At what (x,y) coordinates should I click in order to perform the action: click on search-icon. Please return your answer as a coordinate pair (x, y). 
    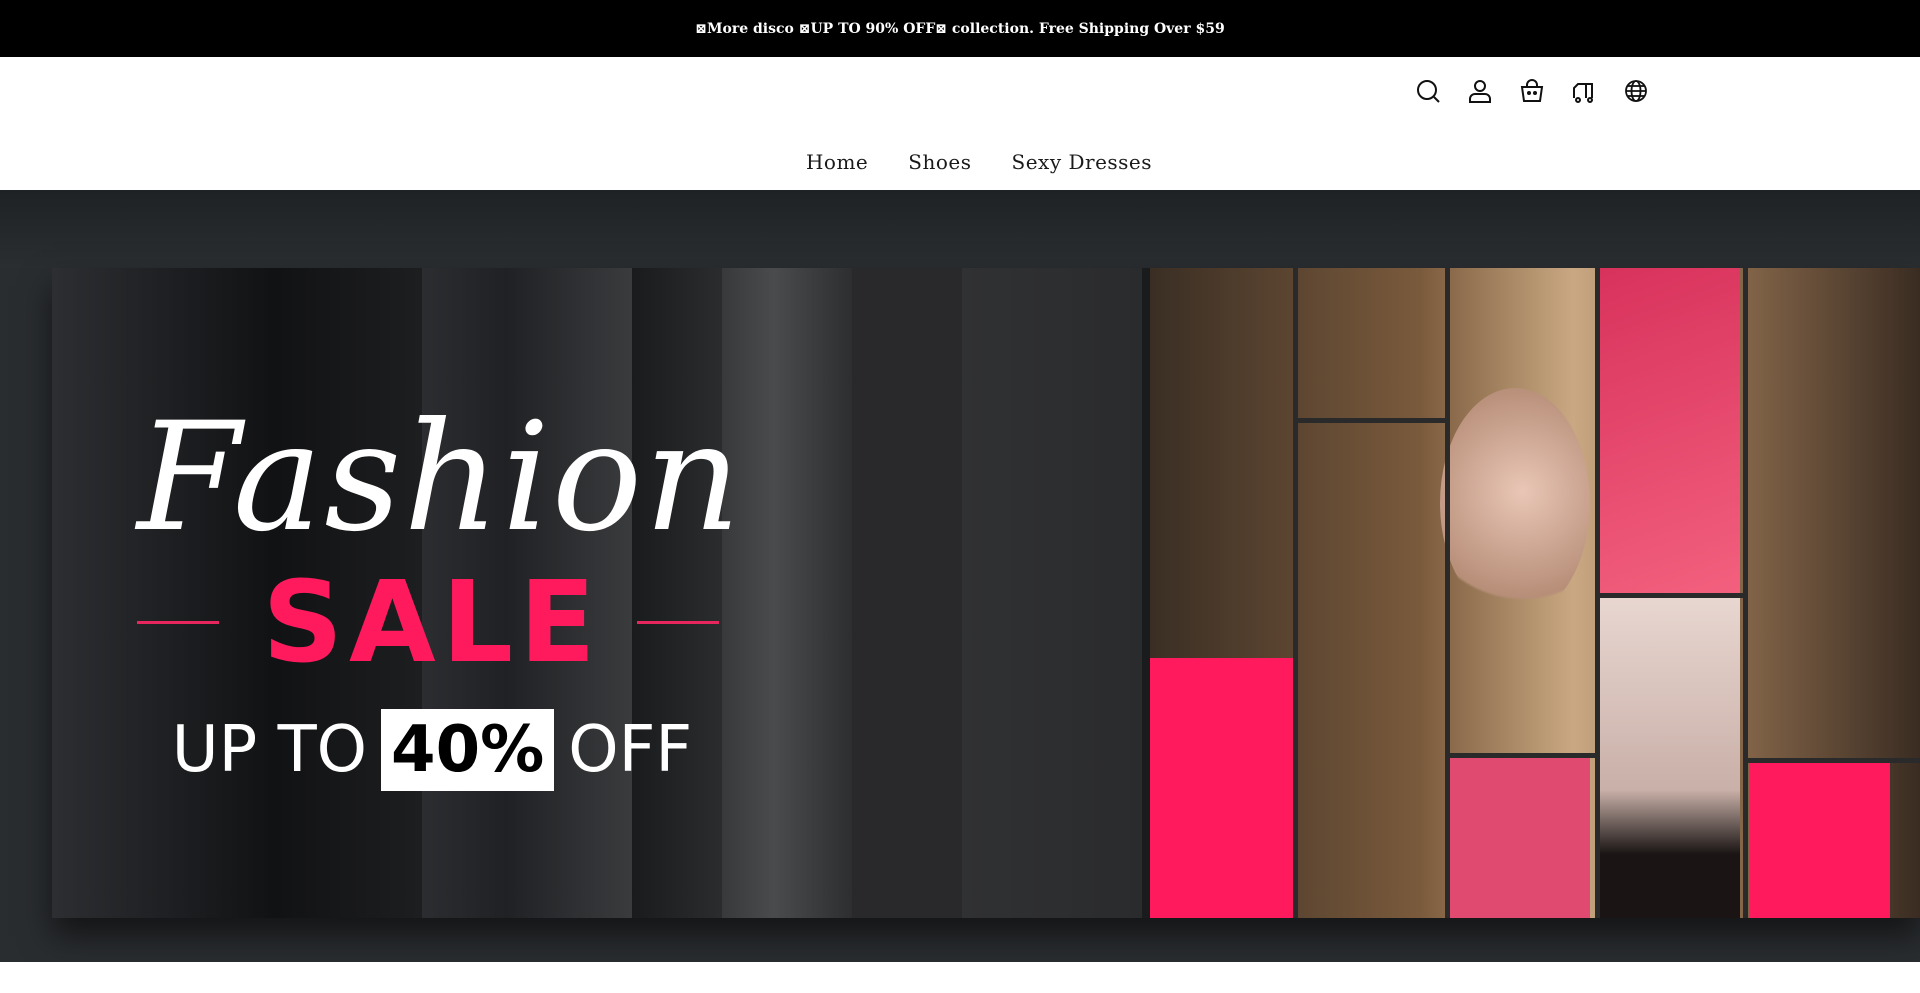
    Looking at the image, I should click on (1428, 91).